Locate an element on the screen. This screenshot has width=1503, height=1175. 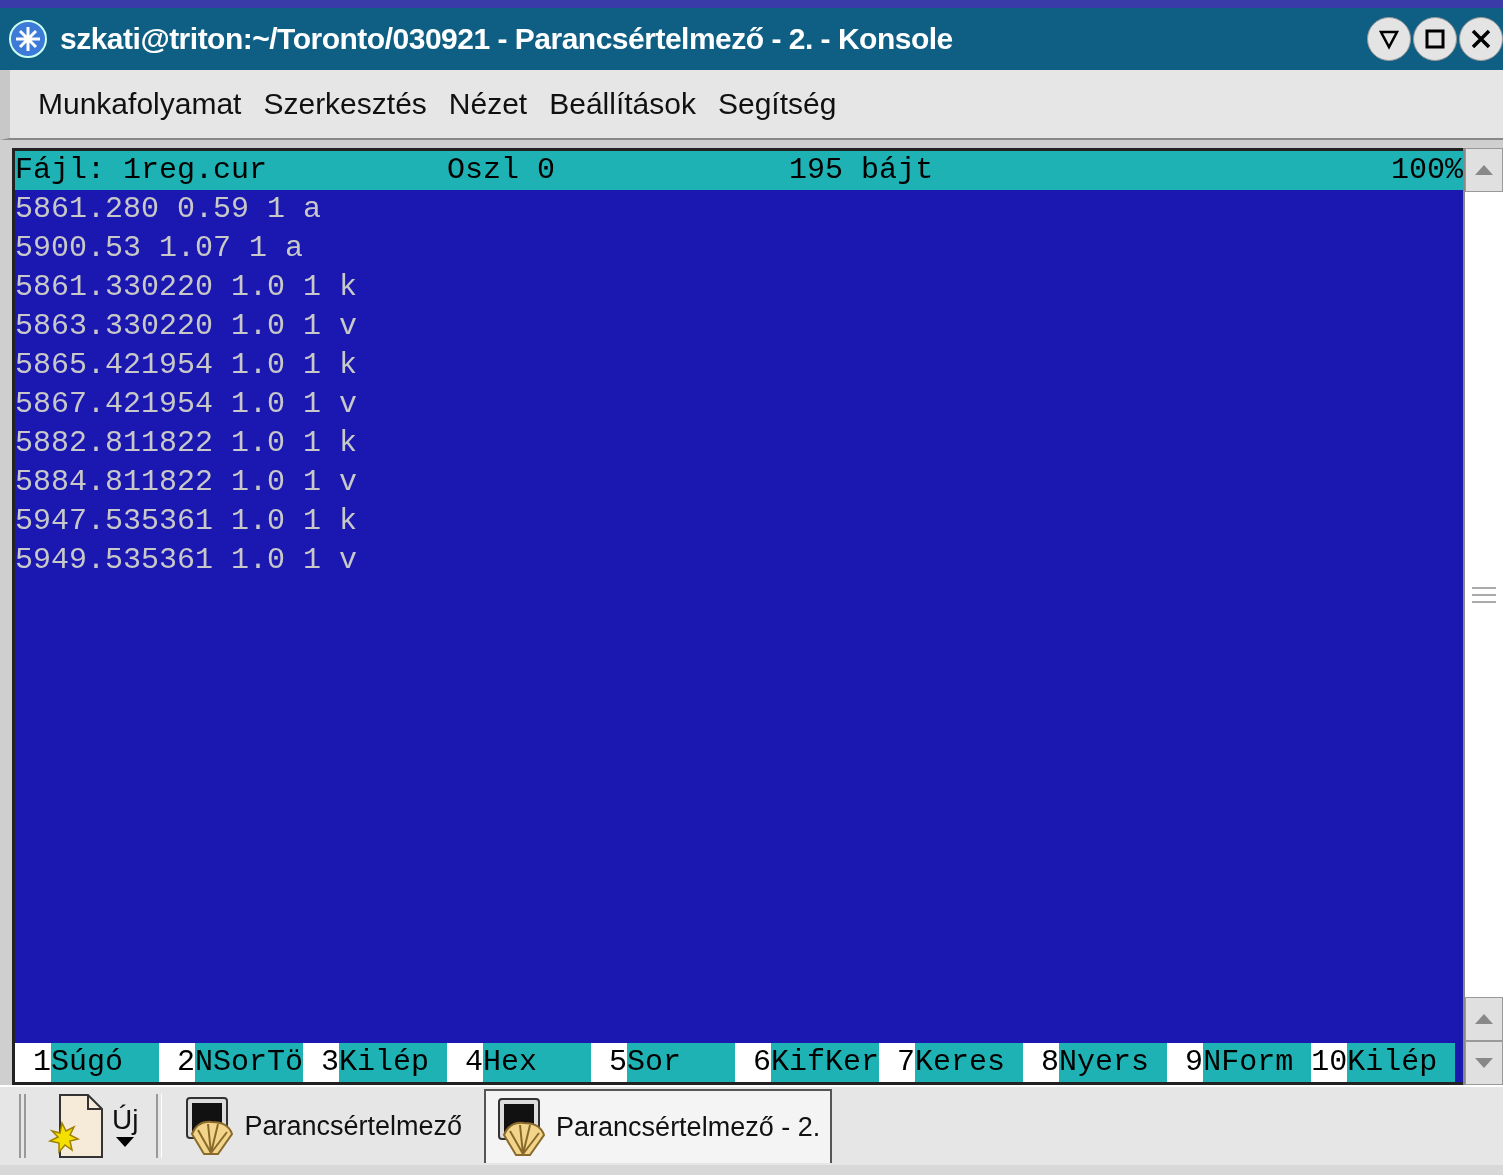
file-name: Fájl: 1reg.cur is located at coordinates (142, 170).